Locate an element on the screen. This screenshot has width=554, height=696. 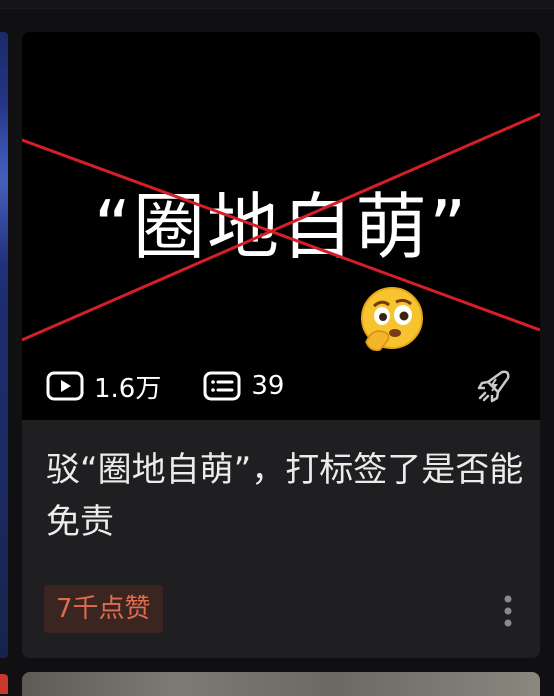
next-card-edge-left is located at coordinates (4, 684).